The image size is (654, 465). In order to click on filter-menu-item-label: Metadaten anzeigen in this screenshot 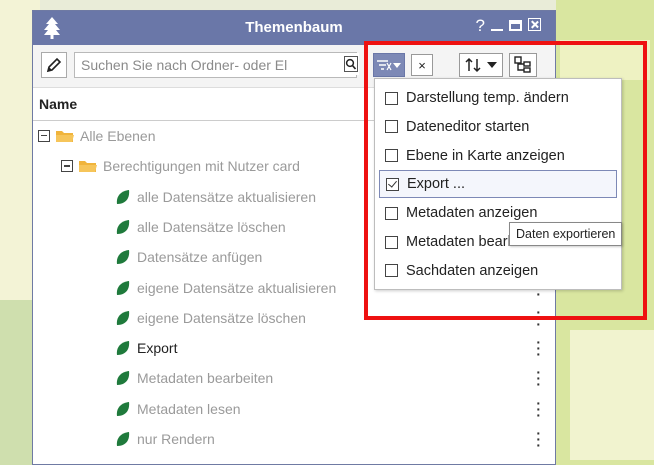, I will do `click(472, 213)`.